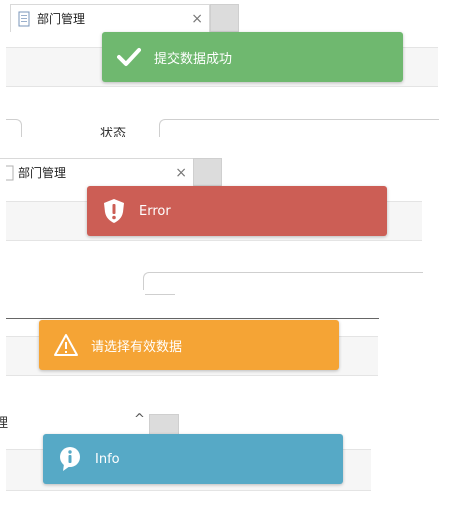 The height and width of the screenshot is (506, 452). I want to click on info-speech-icon, so click(70, 459).